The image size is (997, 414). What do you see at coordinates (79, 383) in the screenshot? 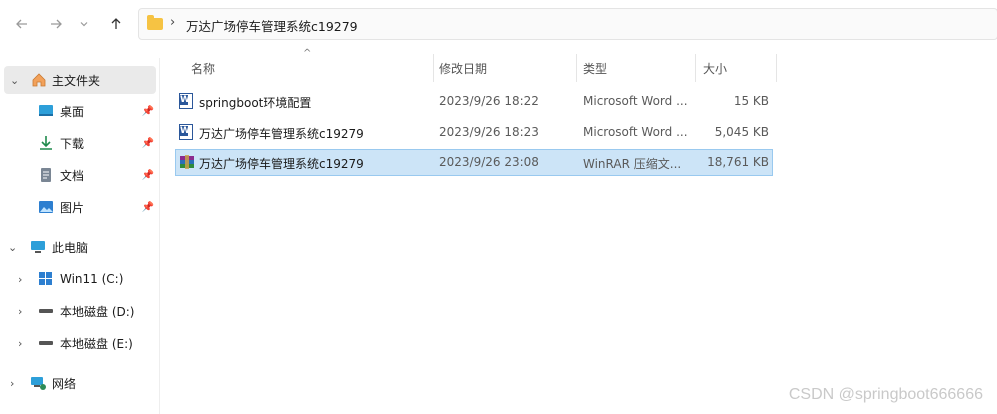
I see `sidebar-item-network: › 网络` at bounding box center [79, 383].